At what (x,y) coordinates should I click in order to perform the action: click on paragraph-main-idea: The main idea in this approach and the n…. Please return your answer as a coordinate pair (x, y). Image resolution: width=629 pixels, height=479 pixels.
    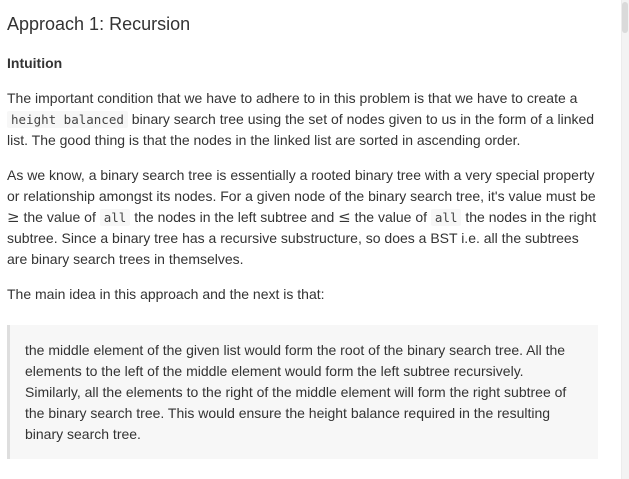
    Looking at the image, I should click on (166, 294).